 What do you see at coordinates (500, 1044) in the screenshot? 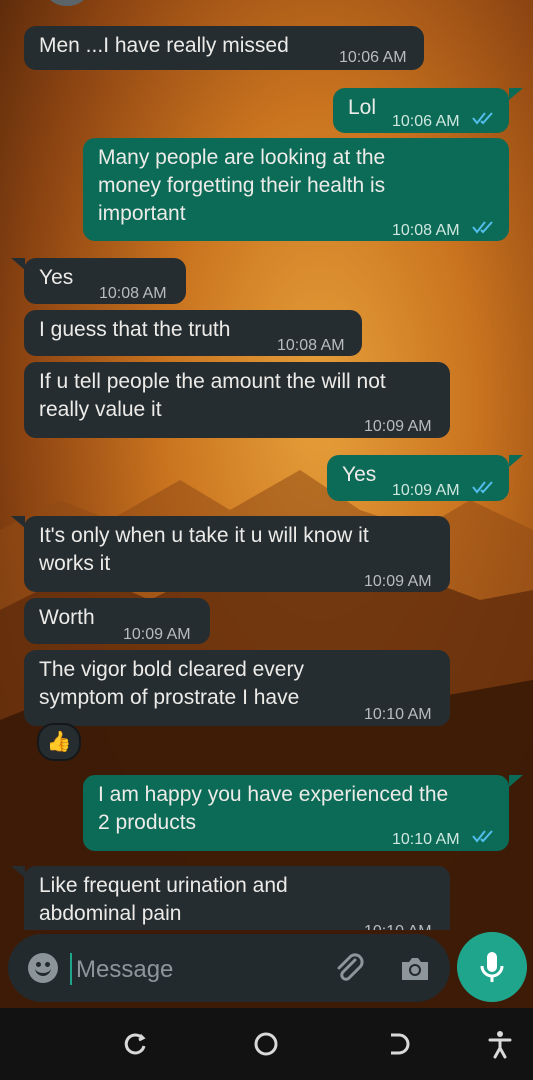
I see `accessibility-icon` at bounding box center [500, 1044].